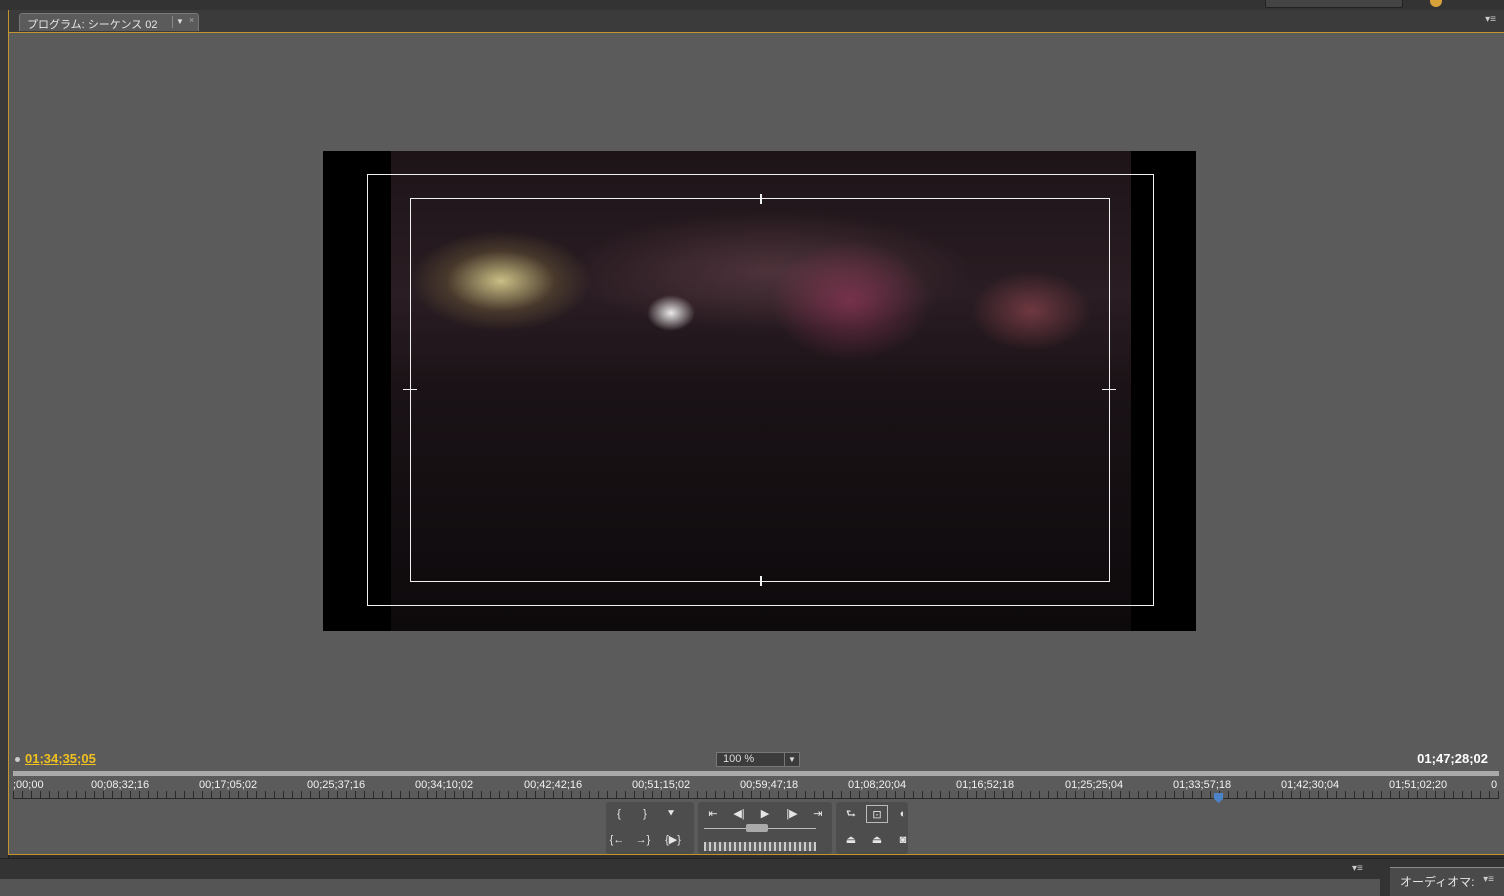  I want to click on loop-button: ⮑, so click(851, 814).